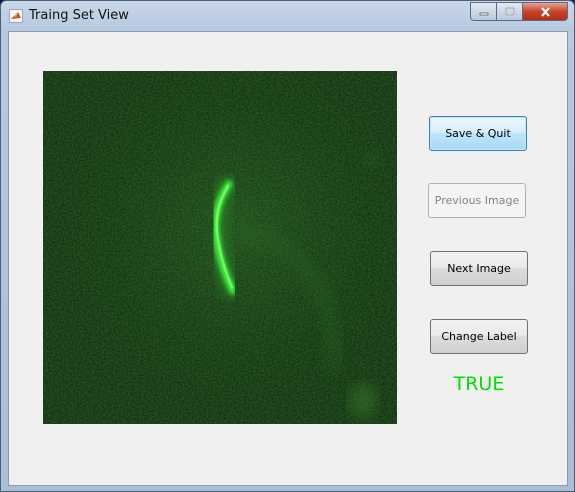  What do you see at coordinates (479, 384) in the screenshot?
I see `label-value: TRUE` at bounding box center [479, 384].